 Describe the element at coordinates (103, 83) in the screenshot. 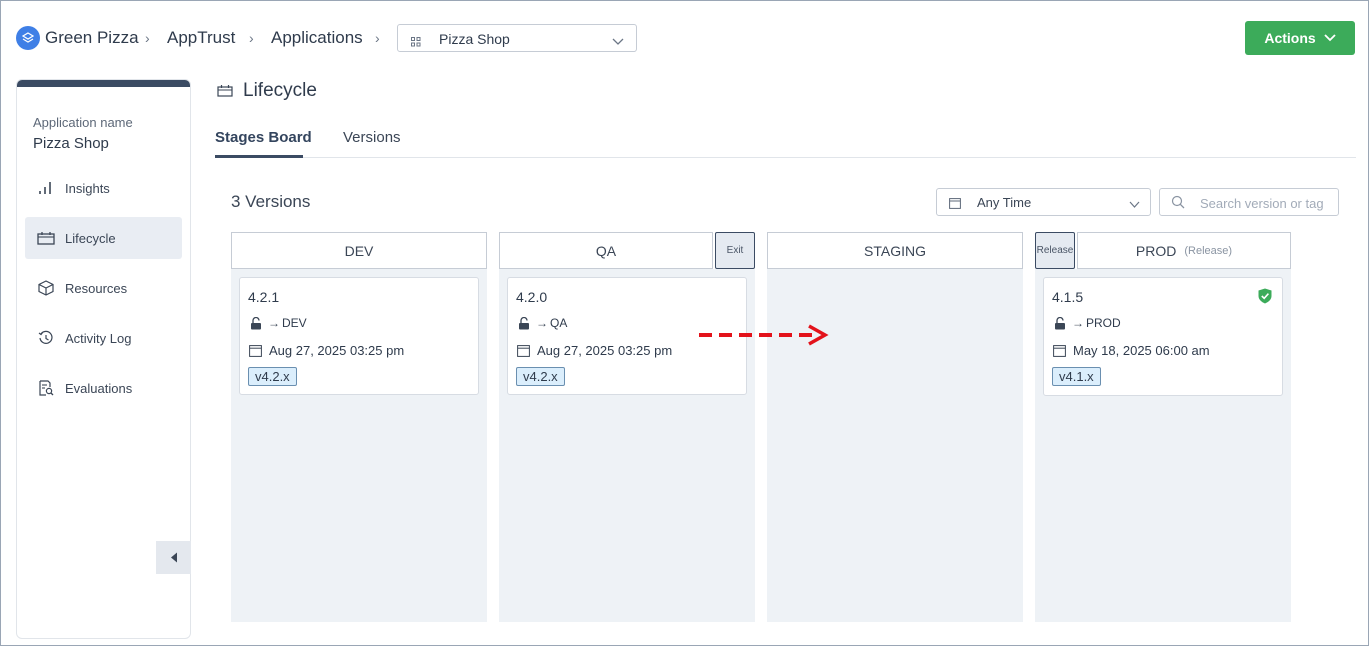

I see `sidebar-top-strip` at that location.